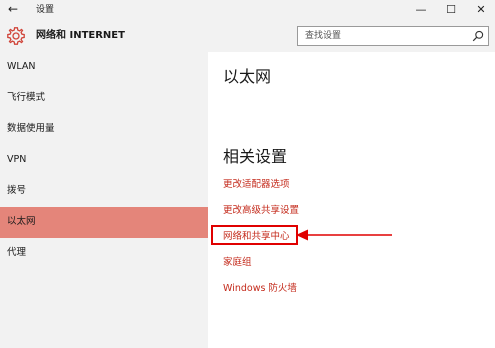 Image resolution: width=495 pixels, height=348 pixels. What do you see at coordinates (104, 67) in the screenshot?
I see `sidebar-item-wlan: WLAN` at bounding box center [104, 67].